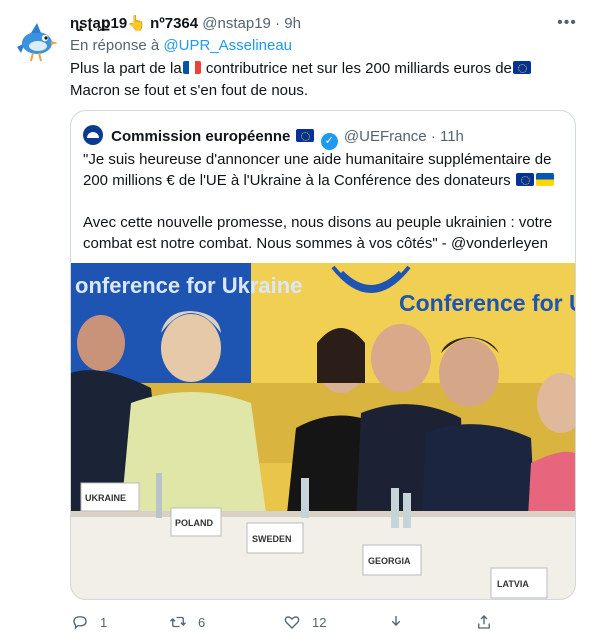 Image resolution: width=597 pixels, height=643 pixels. Describe the element at coordinates (544, 179) in the screenshot. I see `ukraine-flag-icon` at that location.